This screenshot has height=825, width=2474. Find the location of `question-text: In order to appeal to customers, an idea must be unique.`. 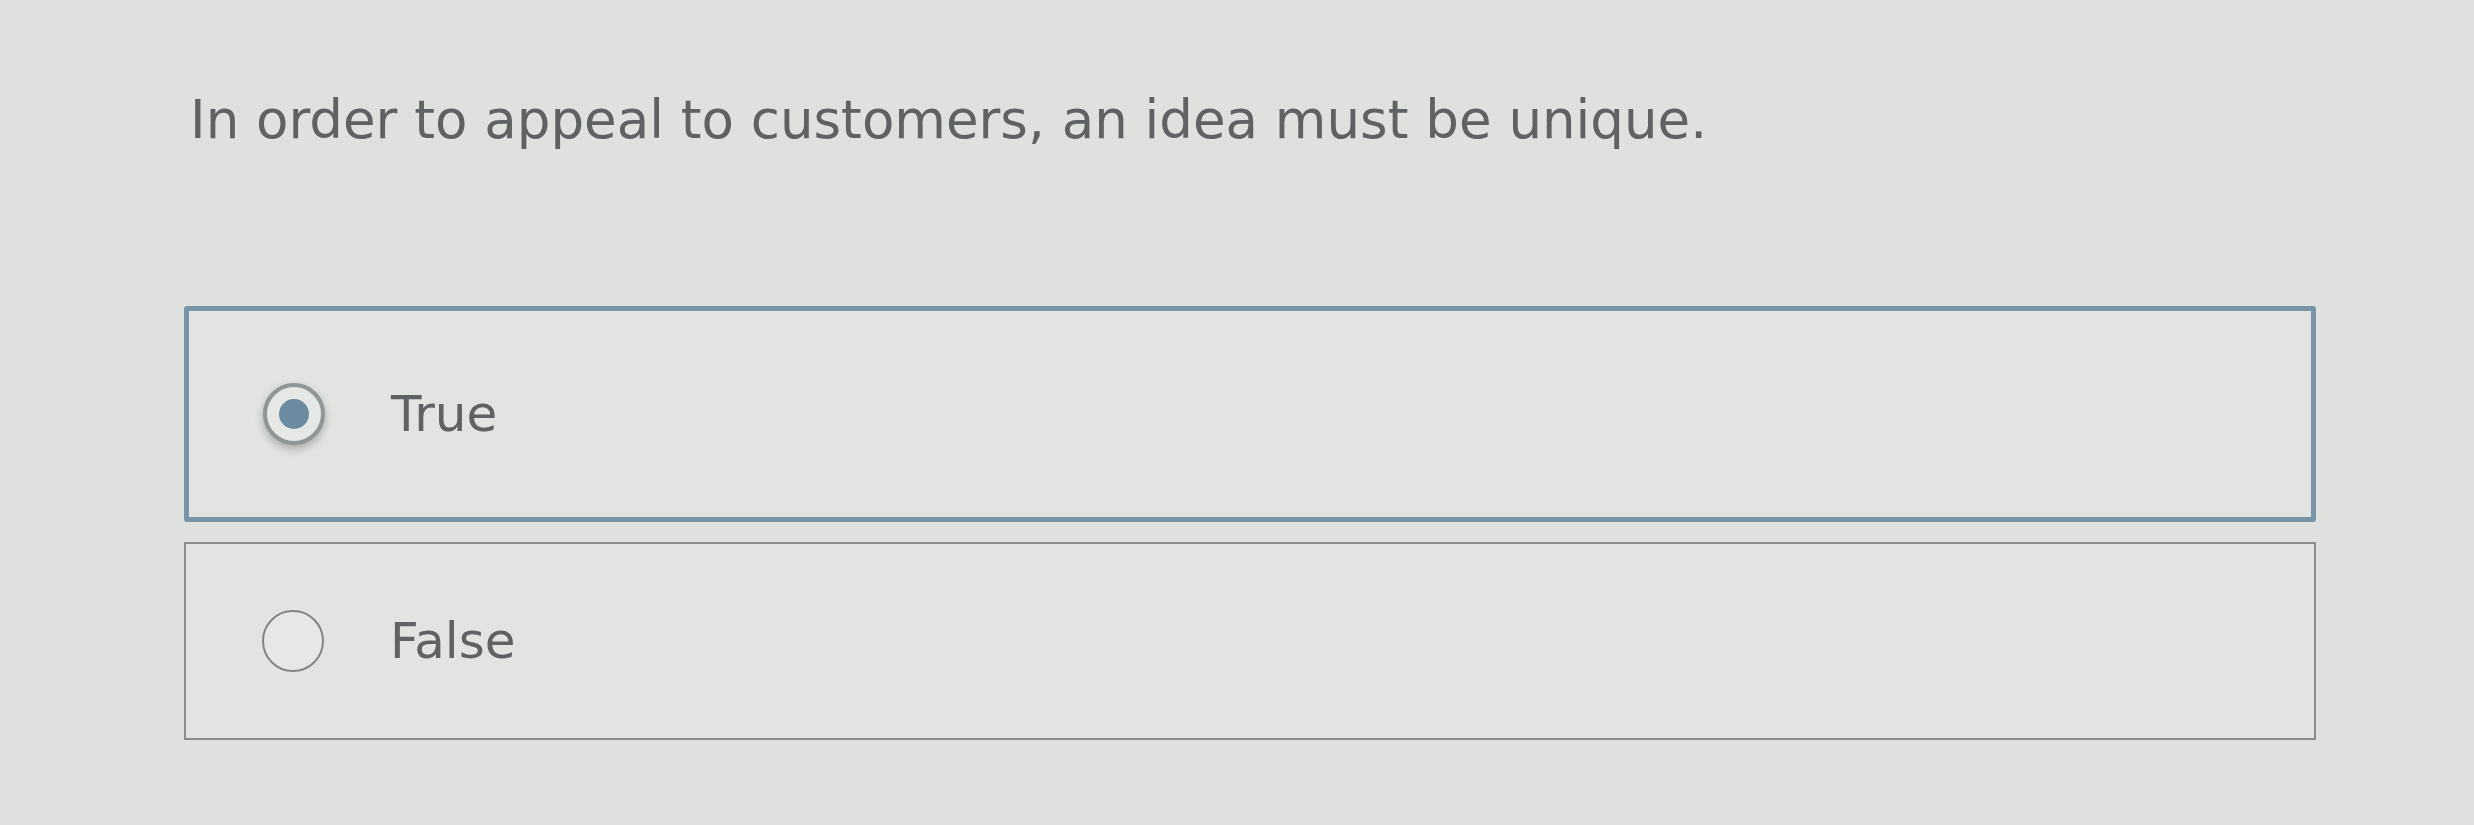

question-text: In order to appeal to customers, an idea must be unique. is located at coordinates (949, 120).